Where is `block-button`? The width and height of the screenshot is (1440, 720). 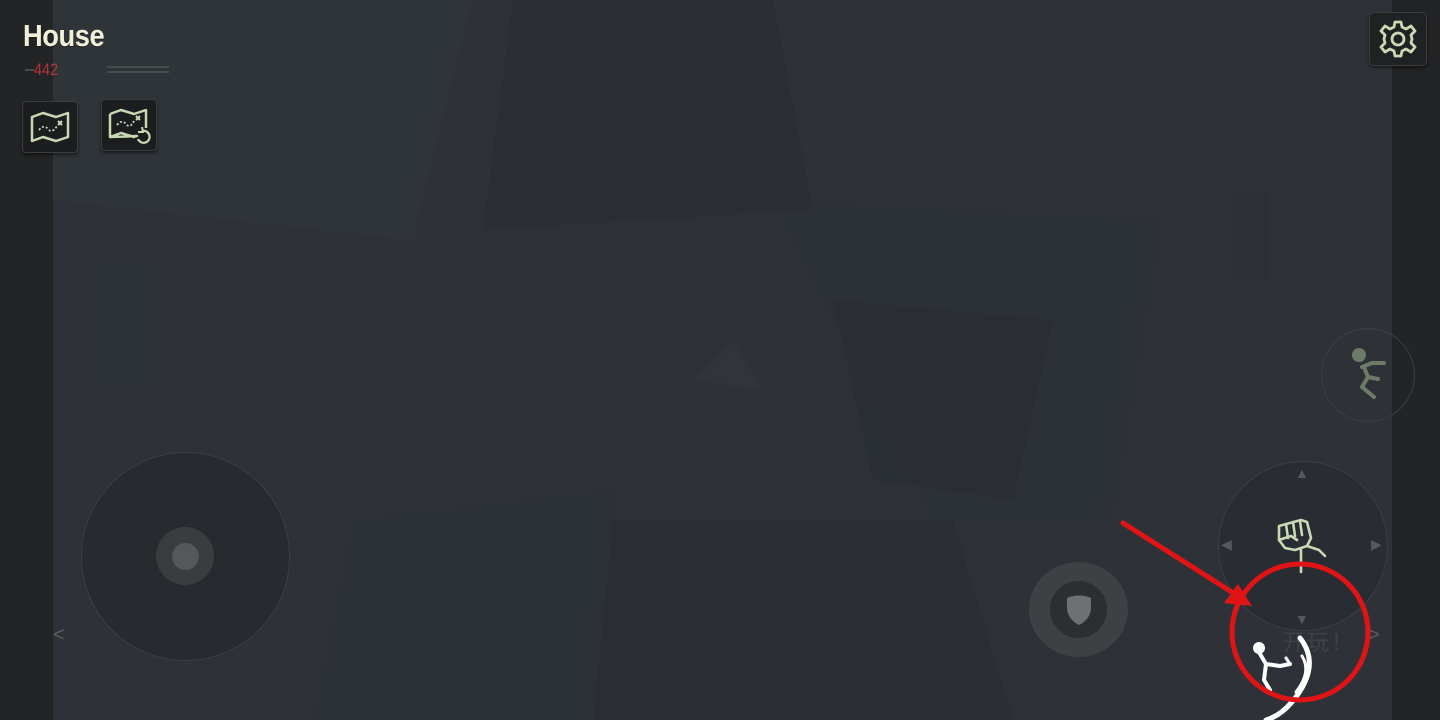
block-button is located at coordinates (1078, 609).